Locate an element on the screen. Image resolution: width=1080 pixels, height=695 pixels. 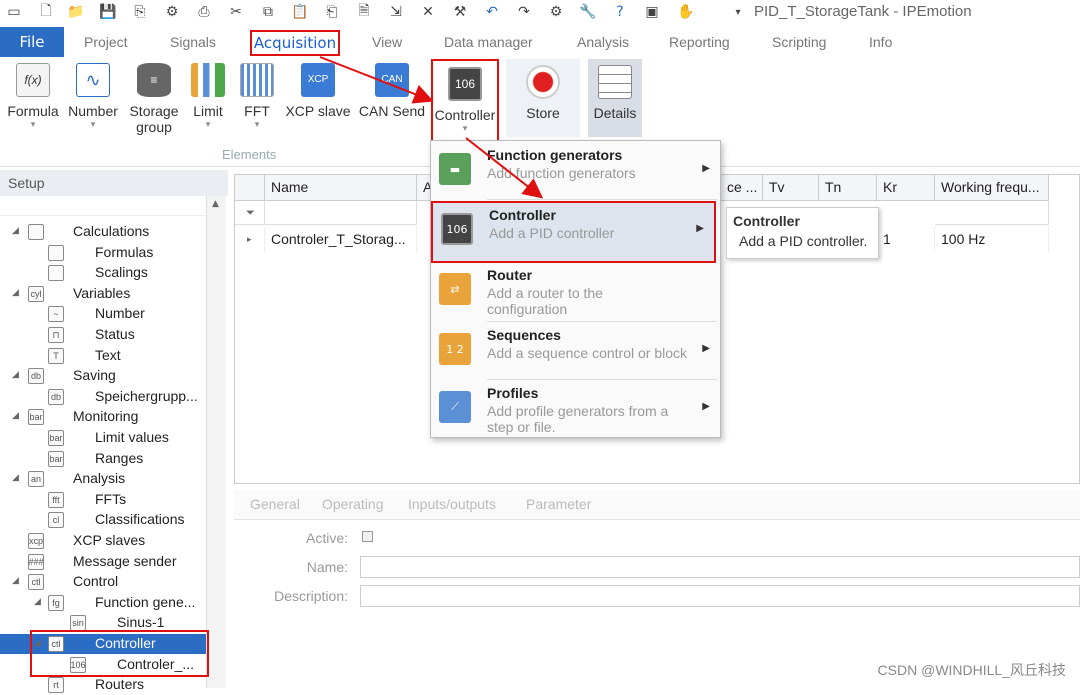
number-button: ∿ Number ▾ is located at coordinates (93, 95).